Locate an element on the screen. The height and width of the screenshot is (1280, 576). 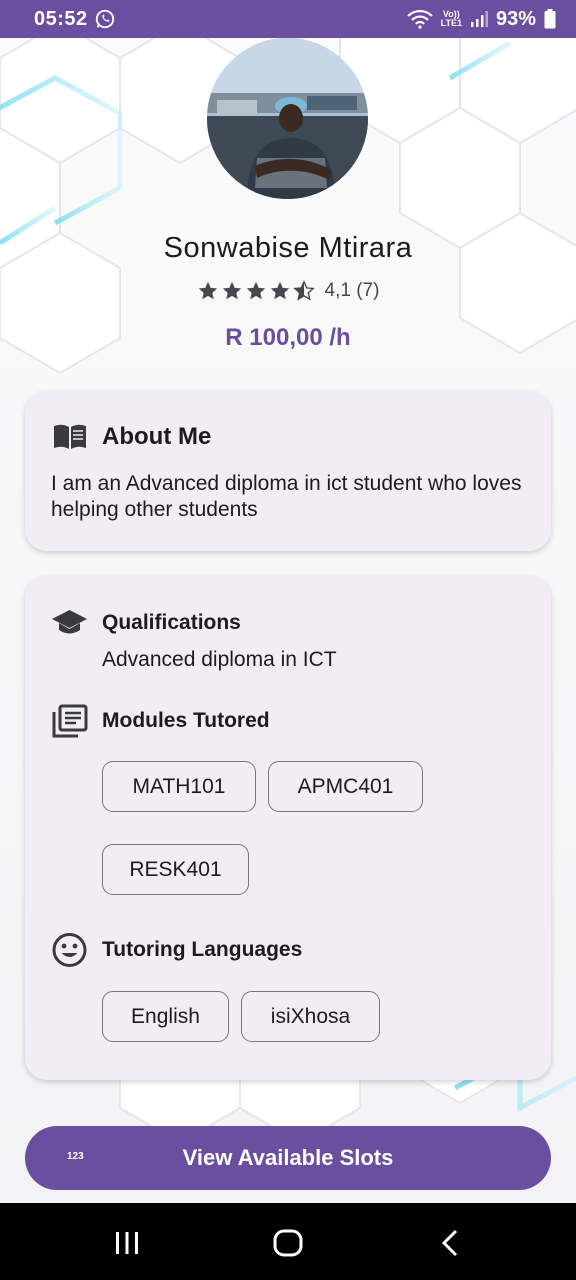
modules-header: Modules Tutored is located at coordinates (160, 721).